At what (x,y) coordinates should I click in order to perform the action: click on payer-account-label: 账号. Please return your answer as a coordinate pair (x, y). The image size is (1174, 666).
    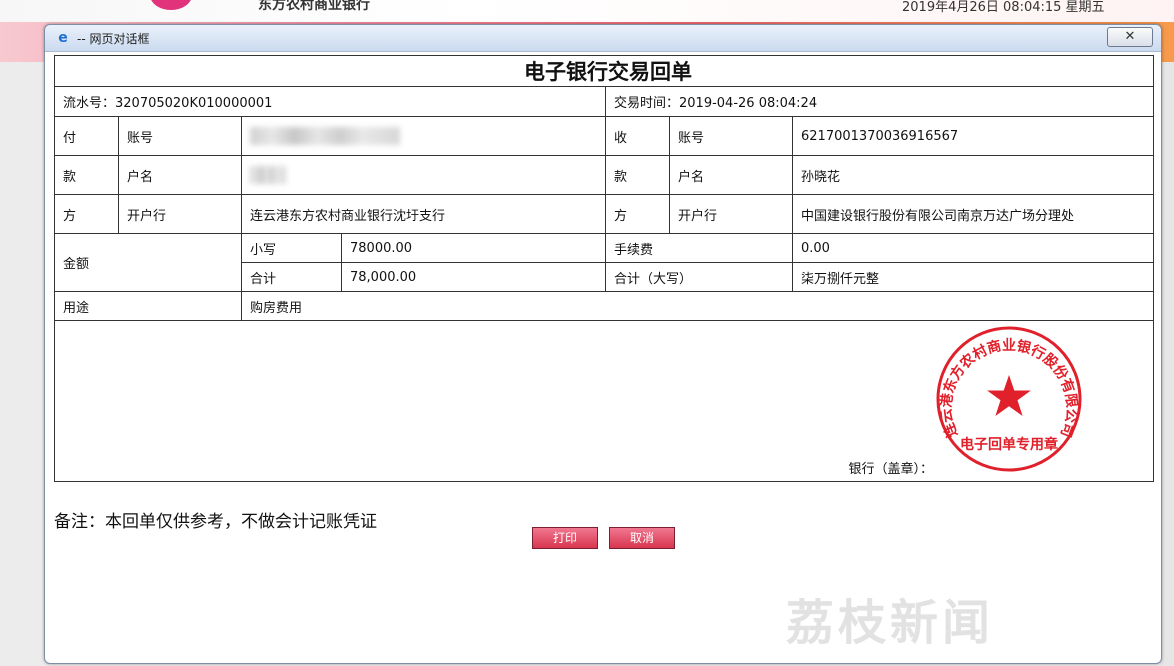
    Looking at the image, I should click on (180, 136).